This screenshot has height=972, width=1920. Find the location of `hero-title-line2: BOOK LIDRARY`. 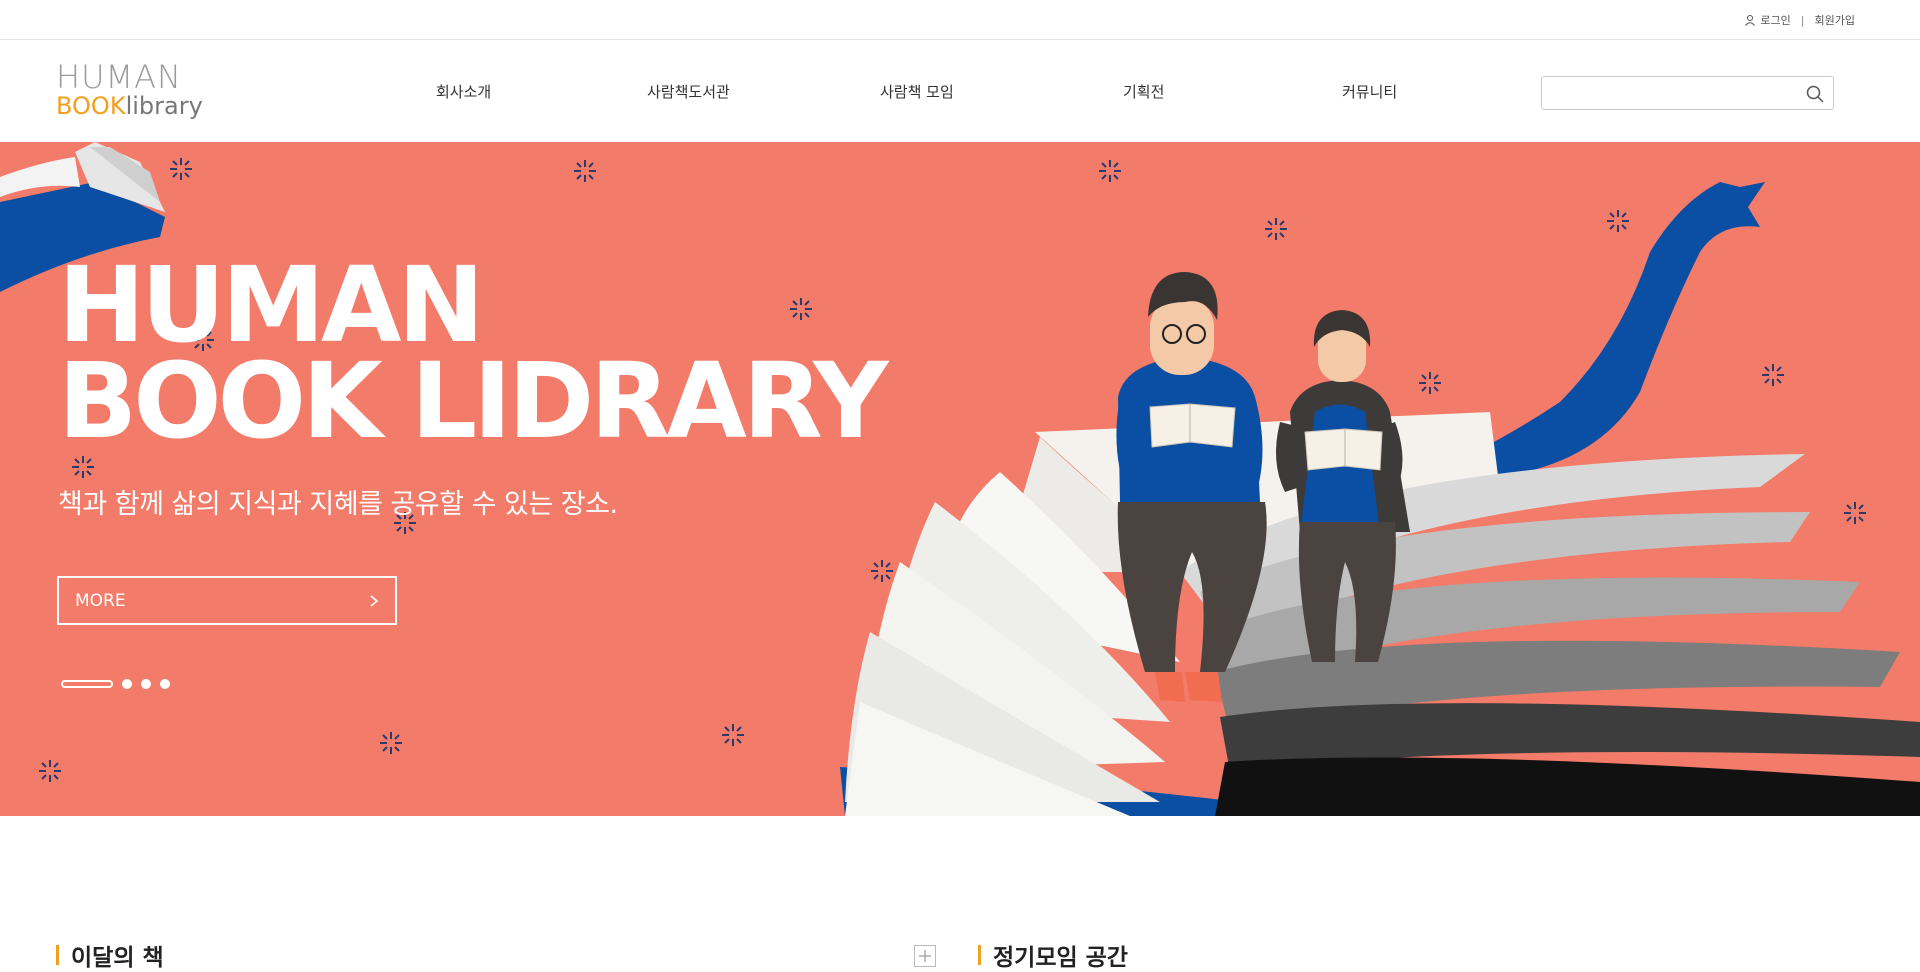

hero-title-line2: BOOK LIDRARY is located at coordinates (473, 401).